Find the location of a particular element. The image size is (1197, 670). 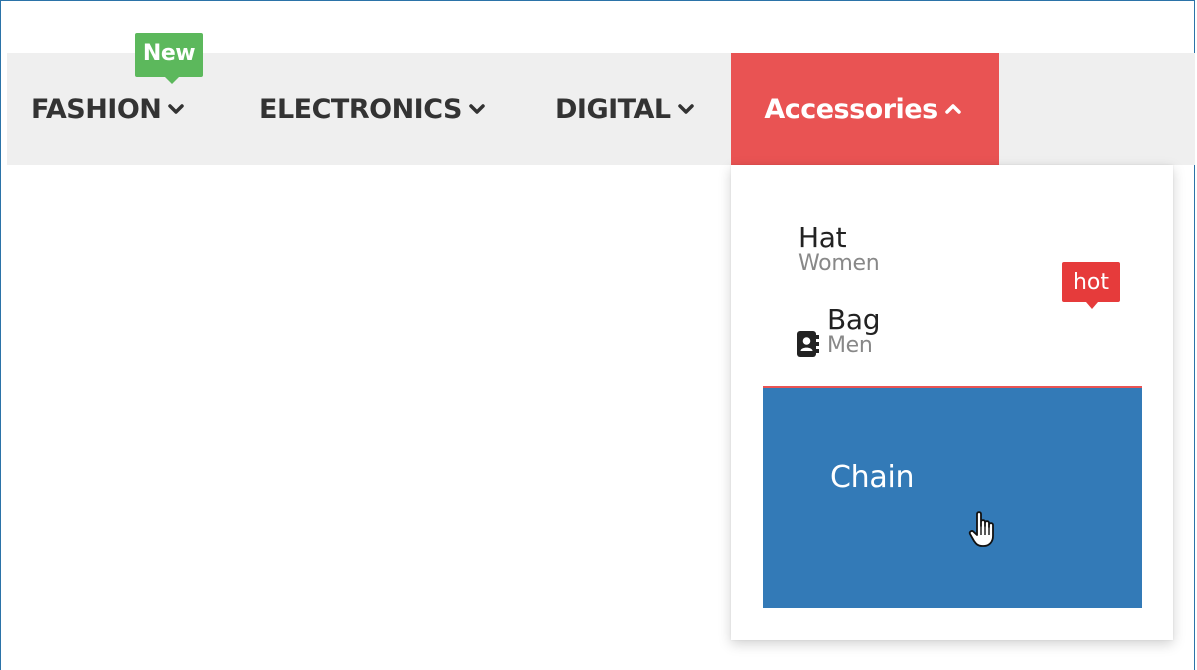

item-subtitle: Women is located at coordinates (839, 263).